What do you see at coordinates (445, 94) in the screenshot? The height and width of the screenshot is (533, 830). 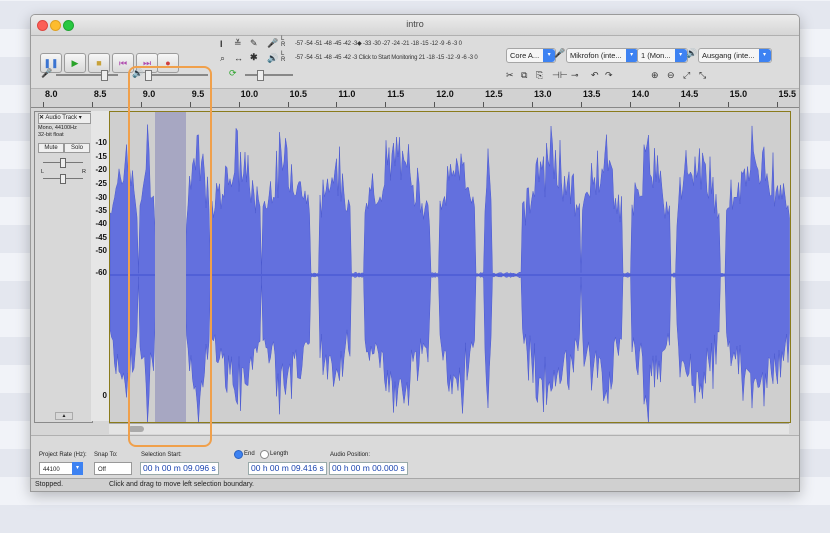 I see `ruler-tick-label: 12.0` at bounding box center [445, 94].